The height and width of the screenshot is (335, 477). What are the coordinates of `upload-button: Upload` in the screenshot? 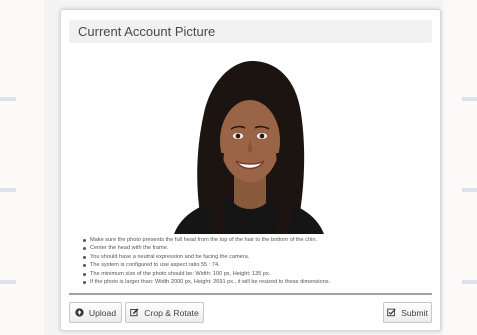 It's located at (95, 312).